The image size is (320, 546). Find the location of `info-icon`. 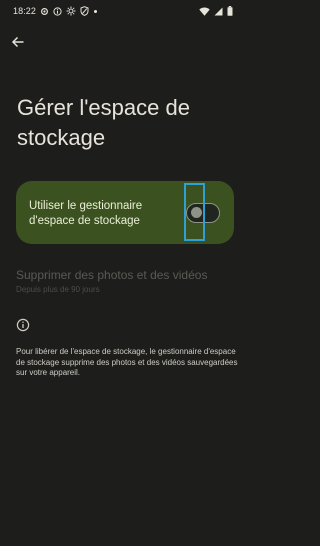

info-icon is located at coordinates (23, 325).